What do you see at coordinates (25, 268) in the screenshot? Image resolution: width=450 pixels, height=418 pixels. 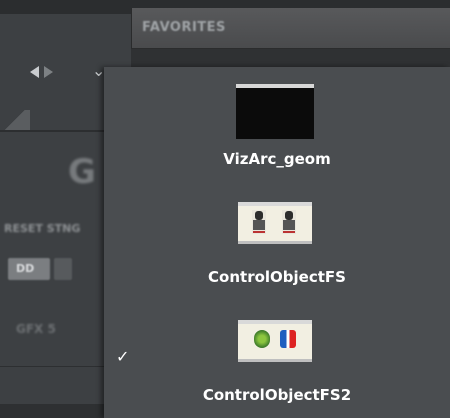 I see `panel-button-label: DD` at bounding box center [25, 268].